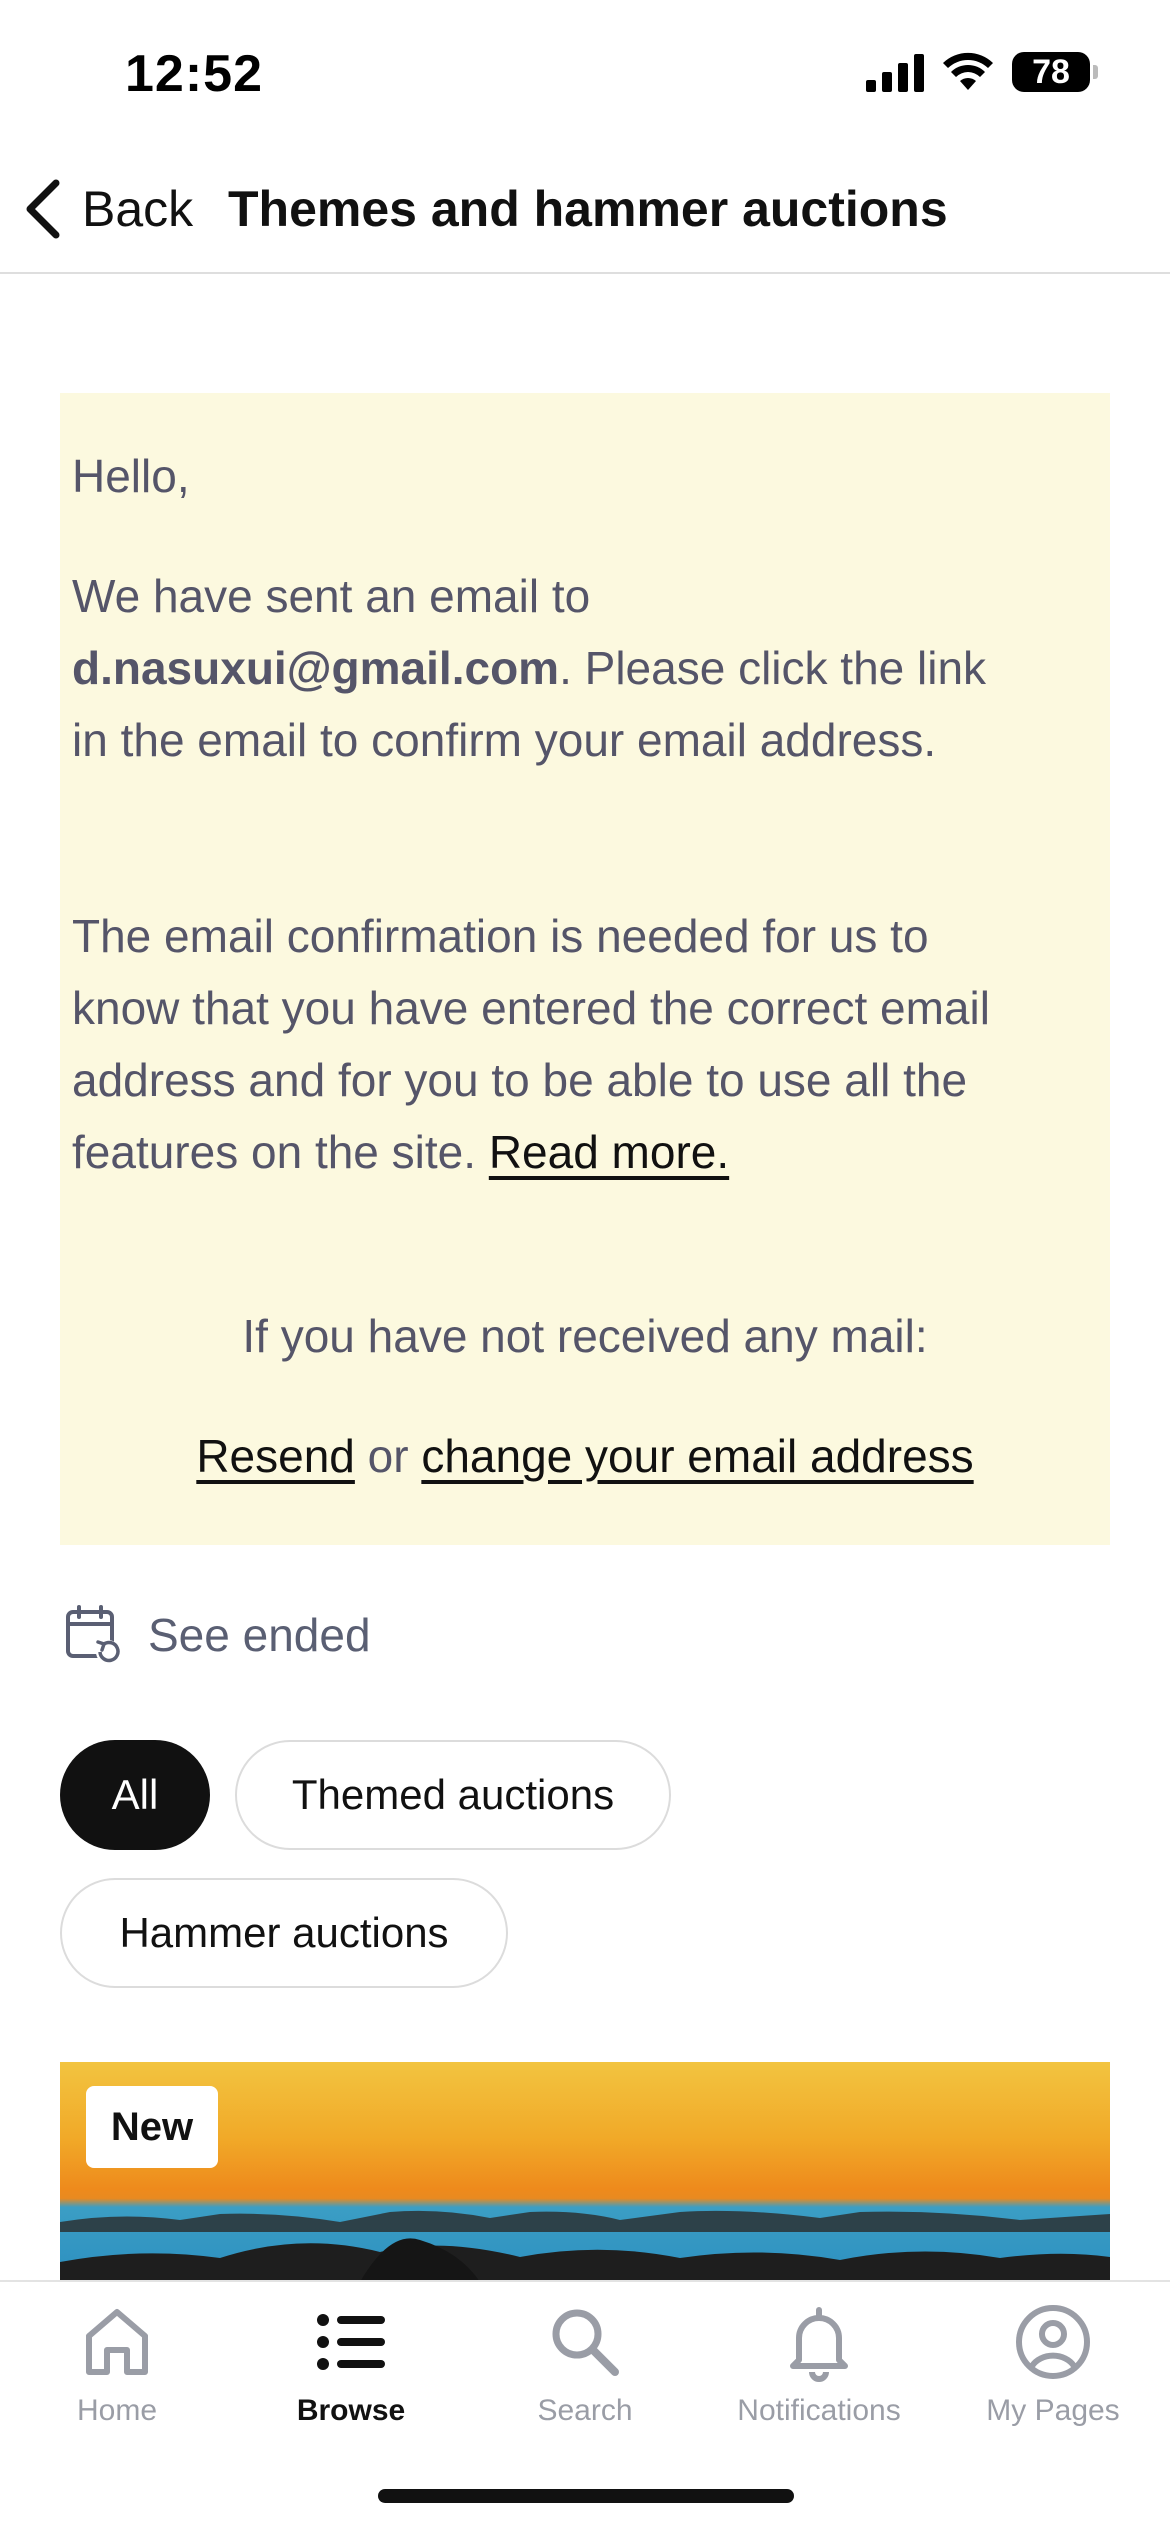 Image resolution: width=1170 pixels, height=2534 pixels. I want to click on notice-greeting: Hello,, so click(131, 476).